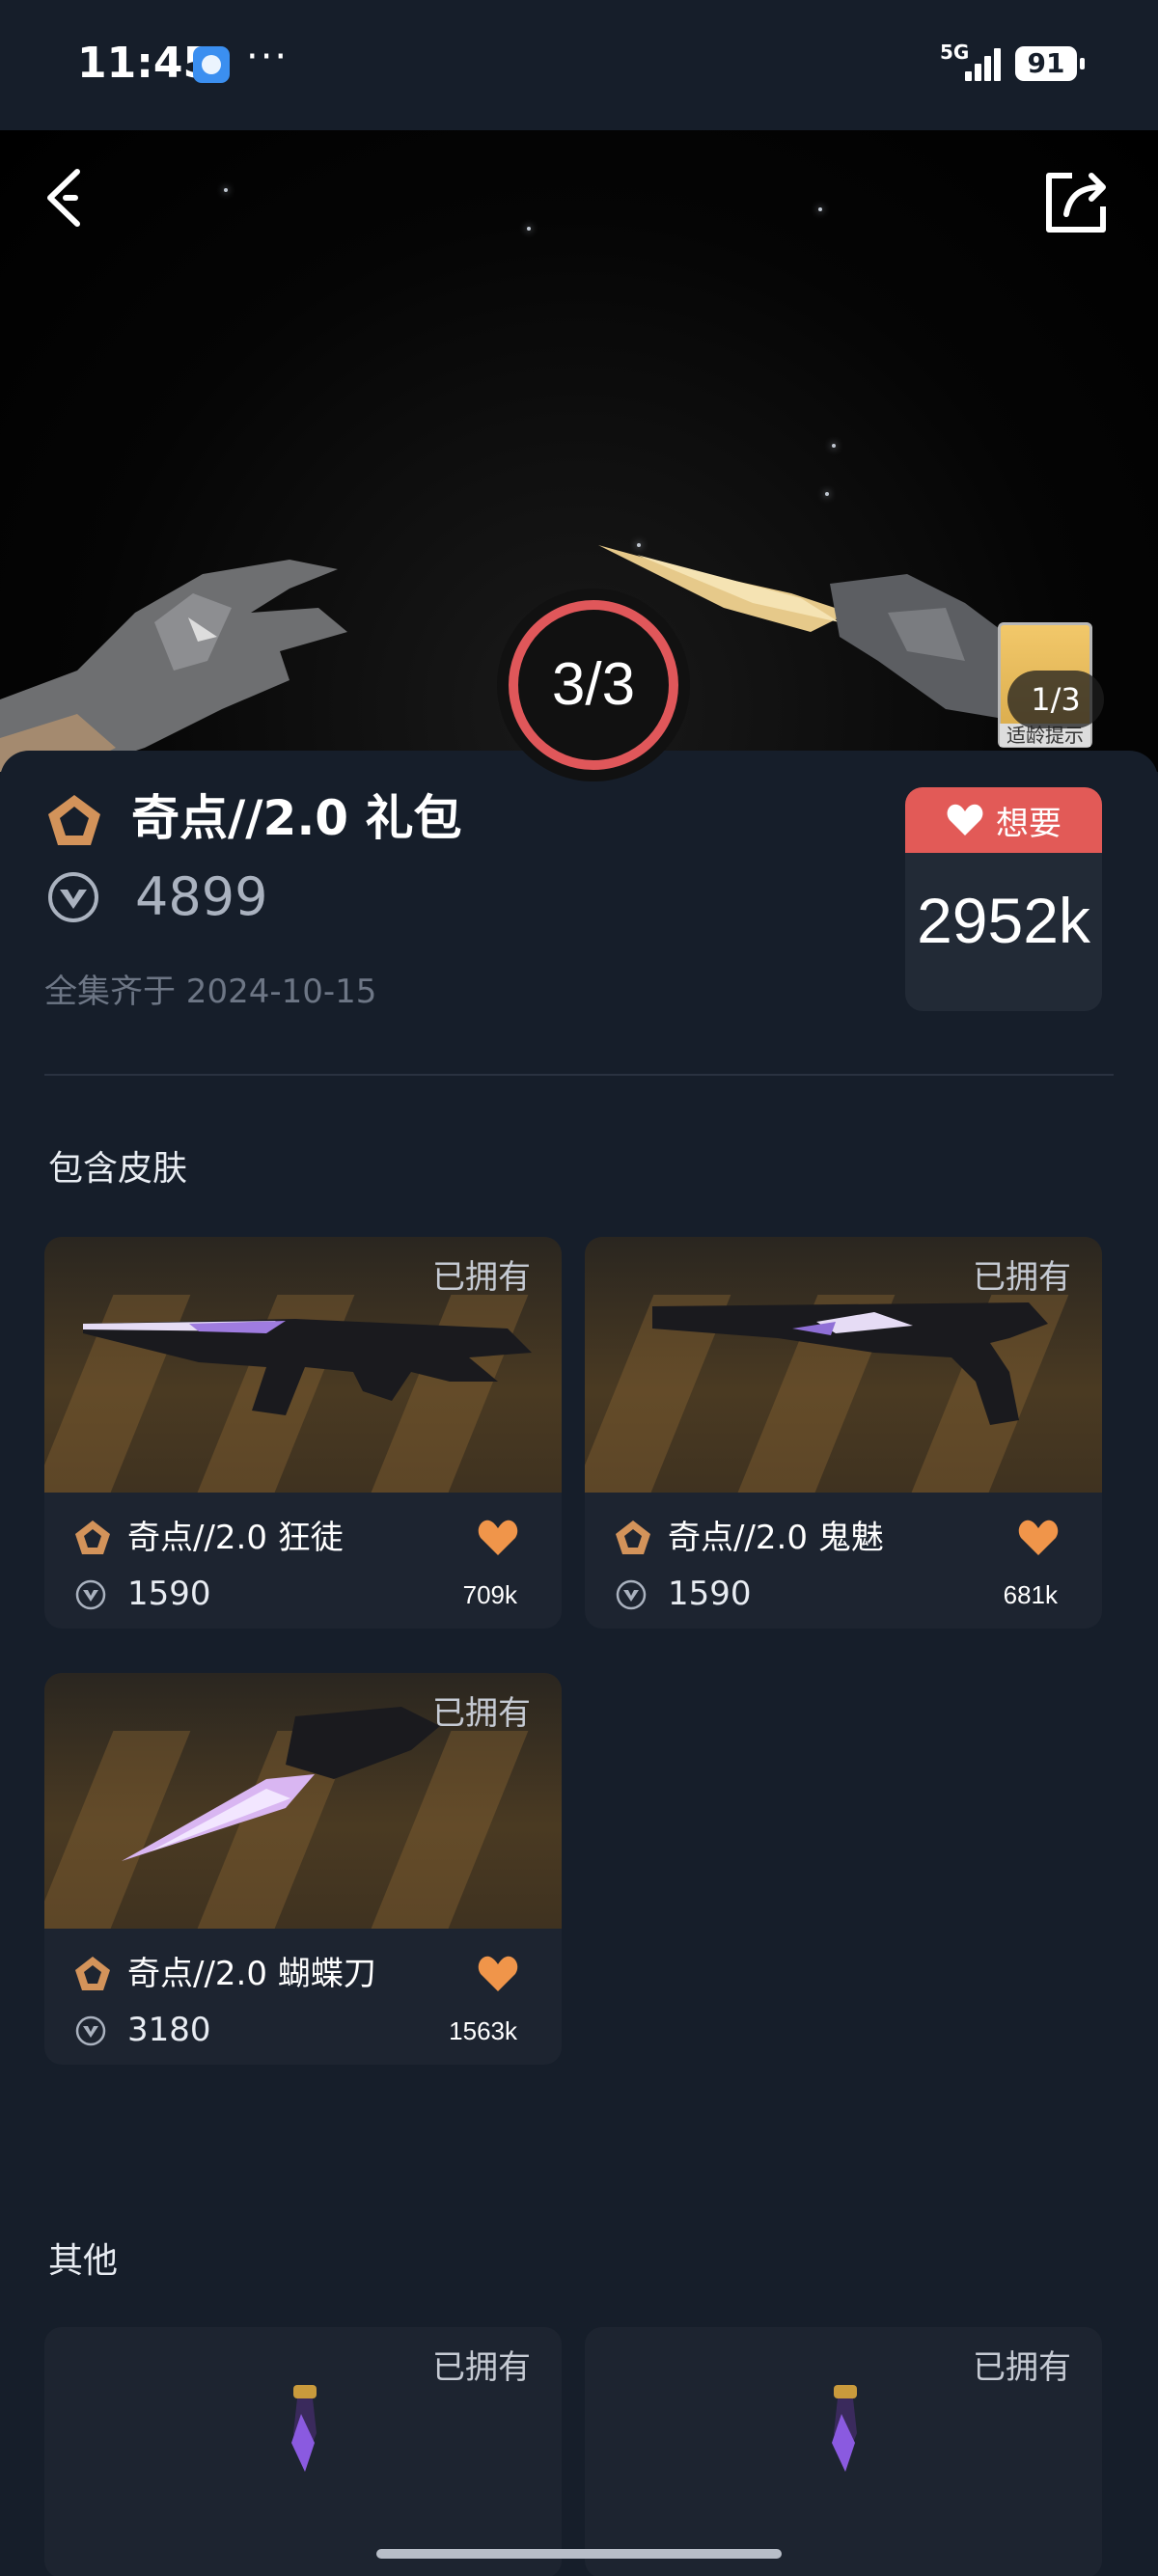  Describe the element at coordinates (210, 992) in the screenshot. I see `completion-date: 全集齐于 2024-10-15` at that location.